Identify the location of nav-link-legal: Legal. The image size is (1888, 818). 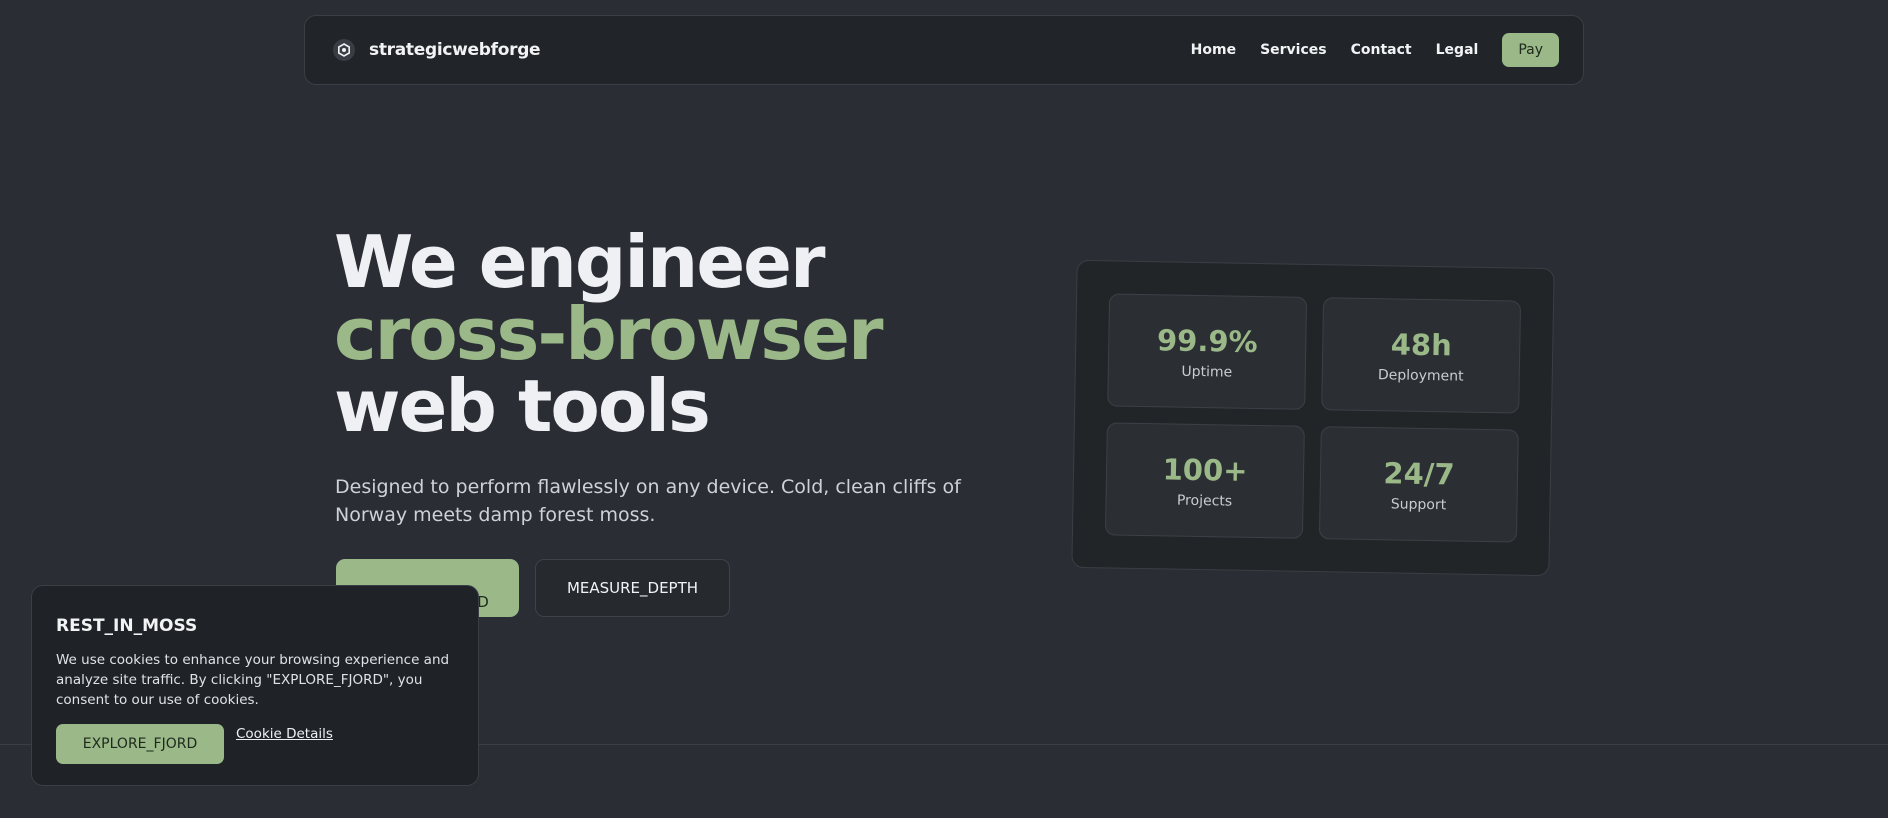
(1457, 50).